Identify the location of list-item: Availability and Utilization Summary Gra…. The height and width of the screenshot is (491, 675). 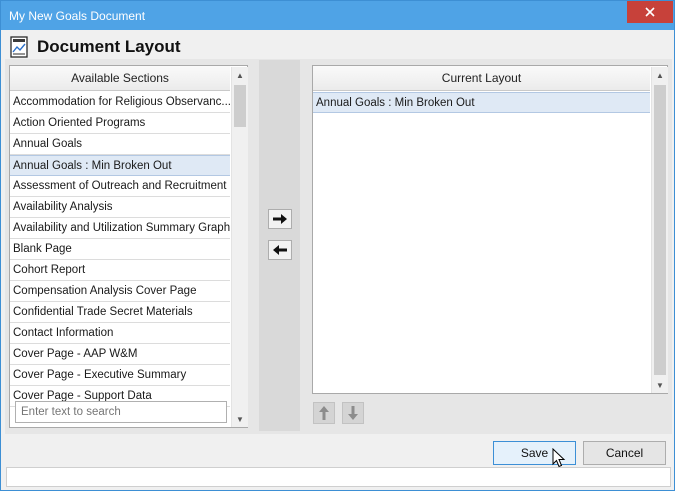
(120, 228).